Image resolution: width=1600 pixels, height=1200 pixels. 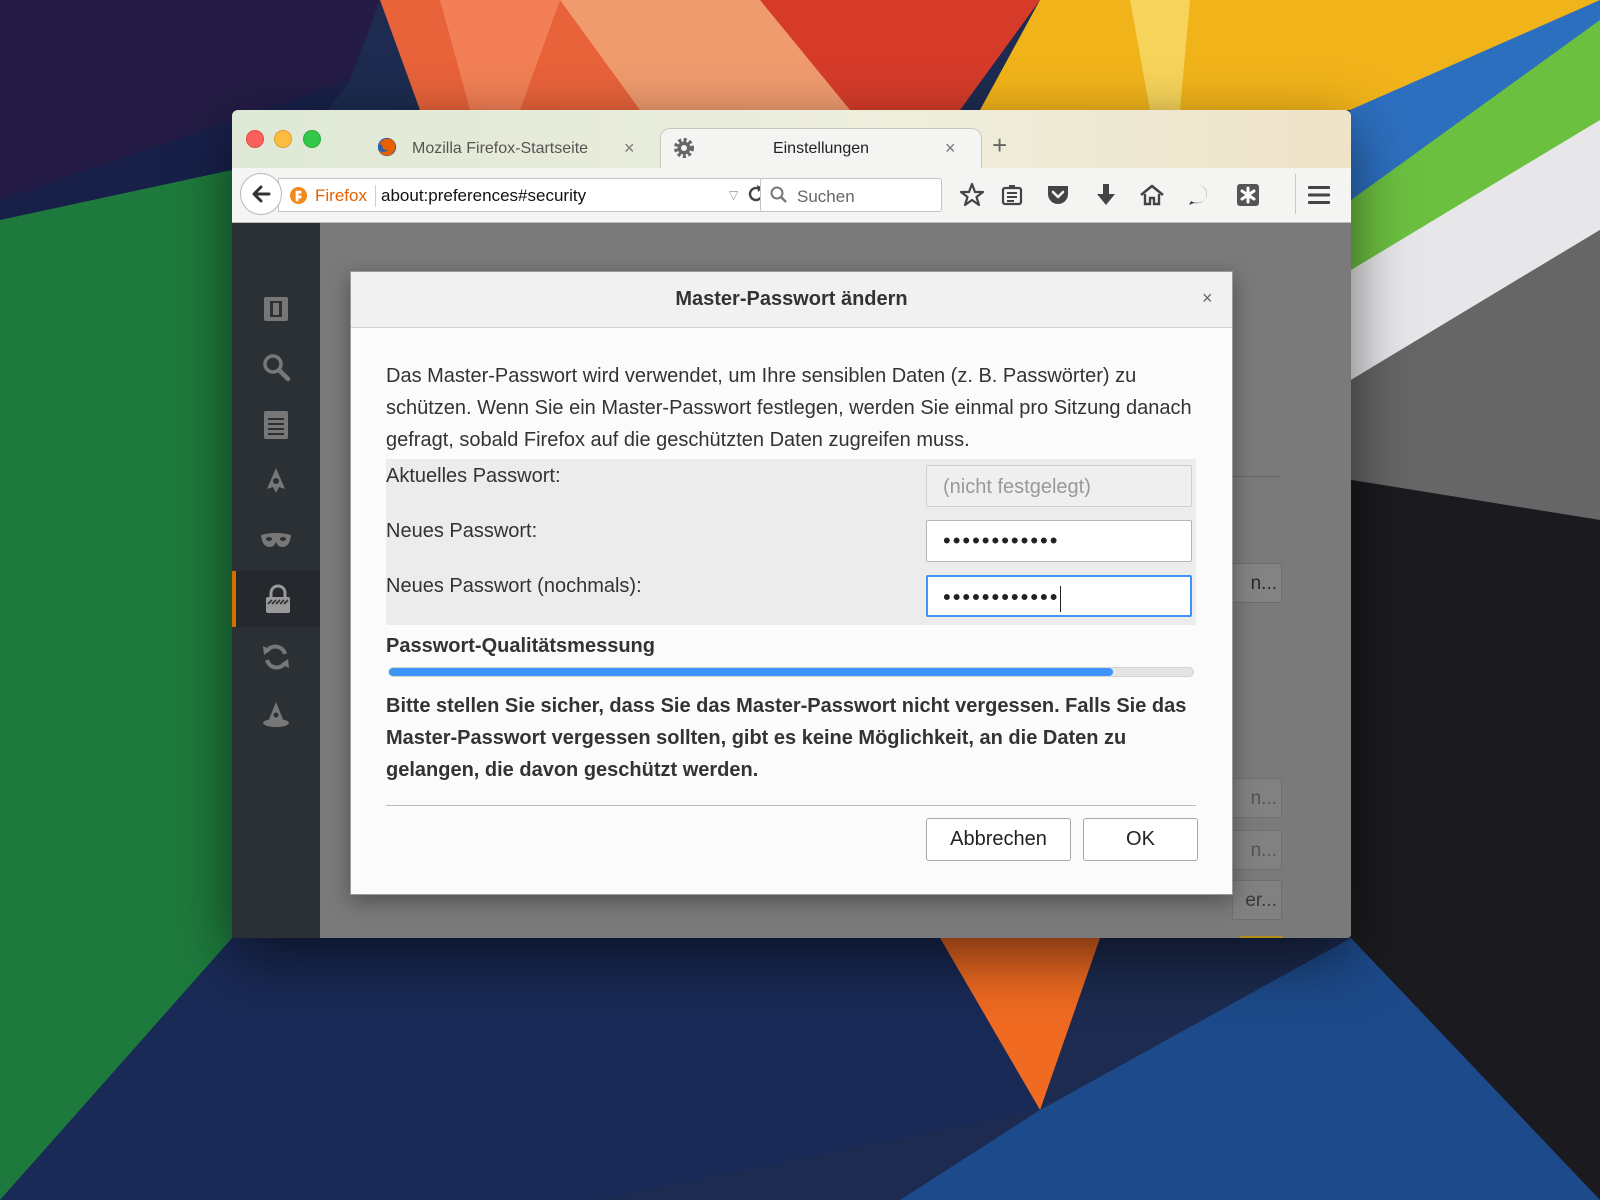 I want to click on password-quality-fill, so click(x=751, y=672).